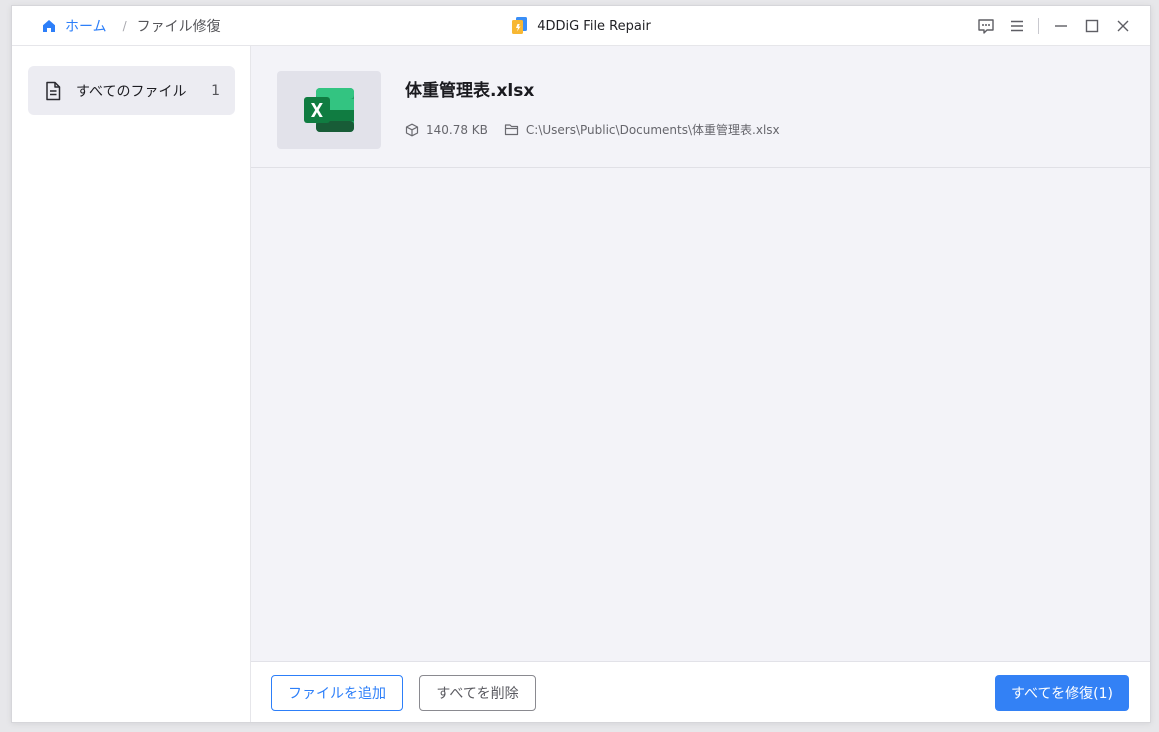 This screenshot has width=1159, height=732. Describe the element at coordinates (700, 691) in the screenshot. I see `bottom-action-bar: ファイルを追加 すべてを削除 すべてを修復(1)` at that location.